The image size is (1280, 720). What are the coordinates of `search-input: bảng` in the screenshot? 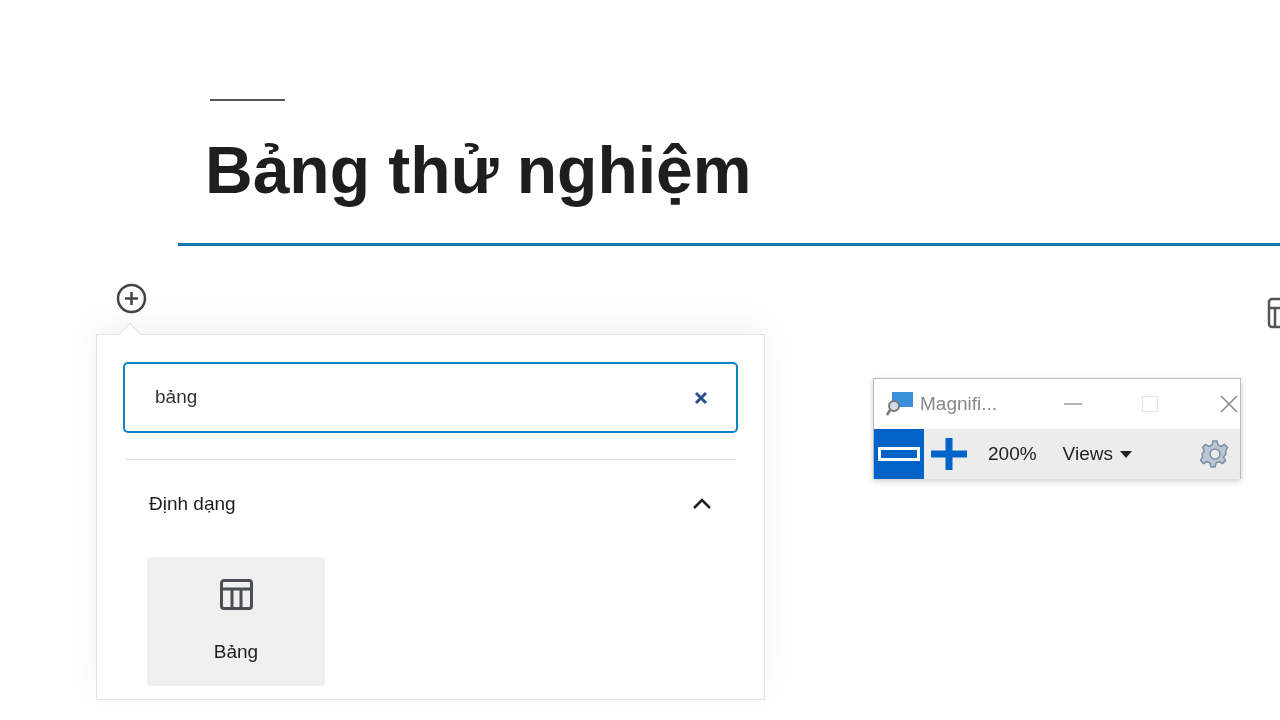 It's located at (423, 397).